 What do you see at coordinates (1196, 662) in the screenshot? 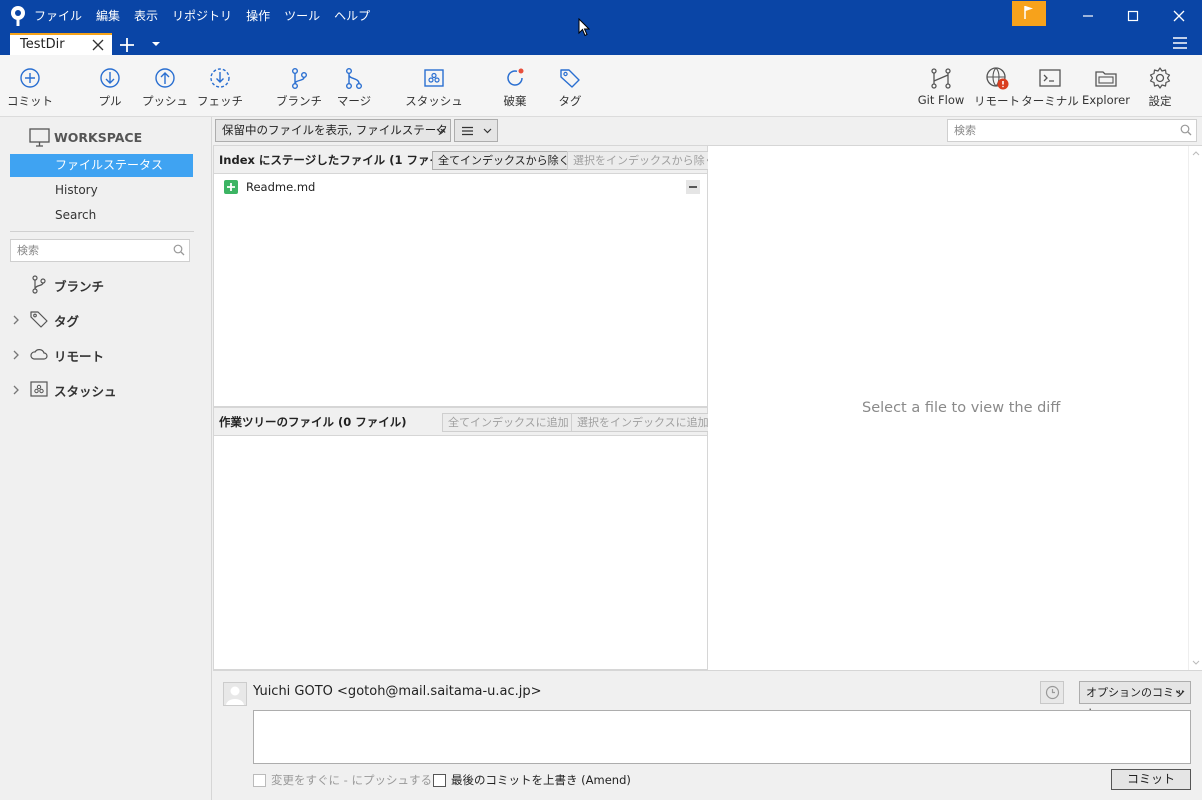
I see `scroll-down-icon` at bounding box center [1196, 662].